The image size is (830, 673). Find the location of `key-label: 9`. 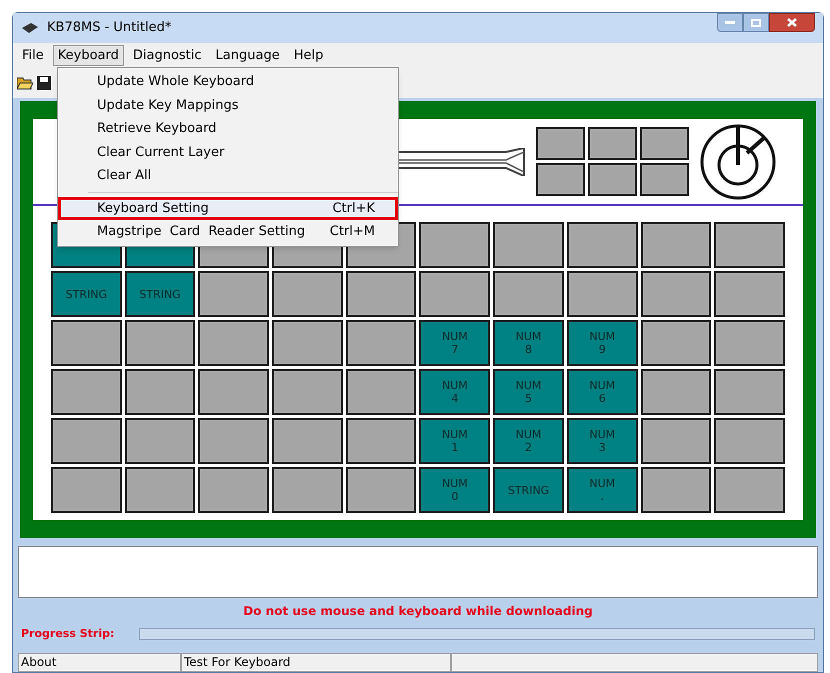

key-label: 9 is located at coordinates (602, 349).